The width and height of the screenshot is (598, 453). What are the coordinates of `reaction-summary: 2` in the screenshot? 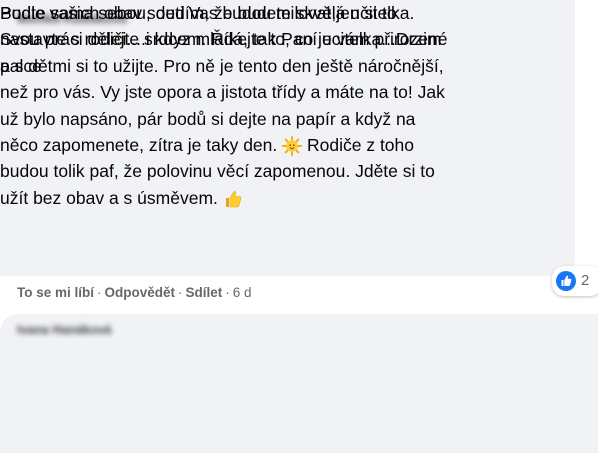 It's located at (575, 281).